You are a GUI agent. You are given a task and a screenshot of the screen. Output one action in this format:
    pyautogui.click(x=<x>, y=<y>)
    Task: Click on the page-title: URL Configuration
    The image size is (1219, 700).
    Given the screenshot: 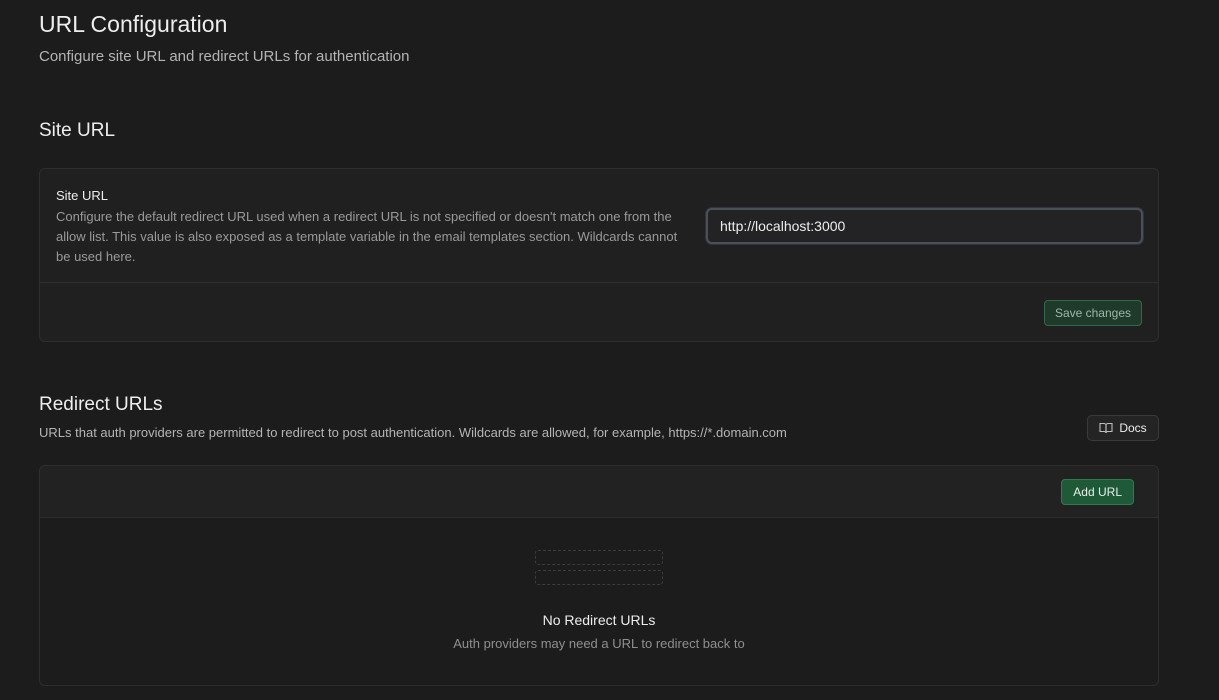 What is the action you would take?
    pyautogui.click(x=133, y=24)
    